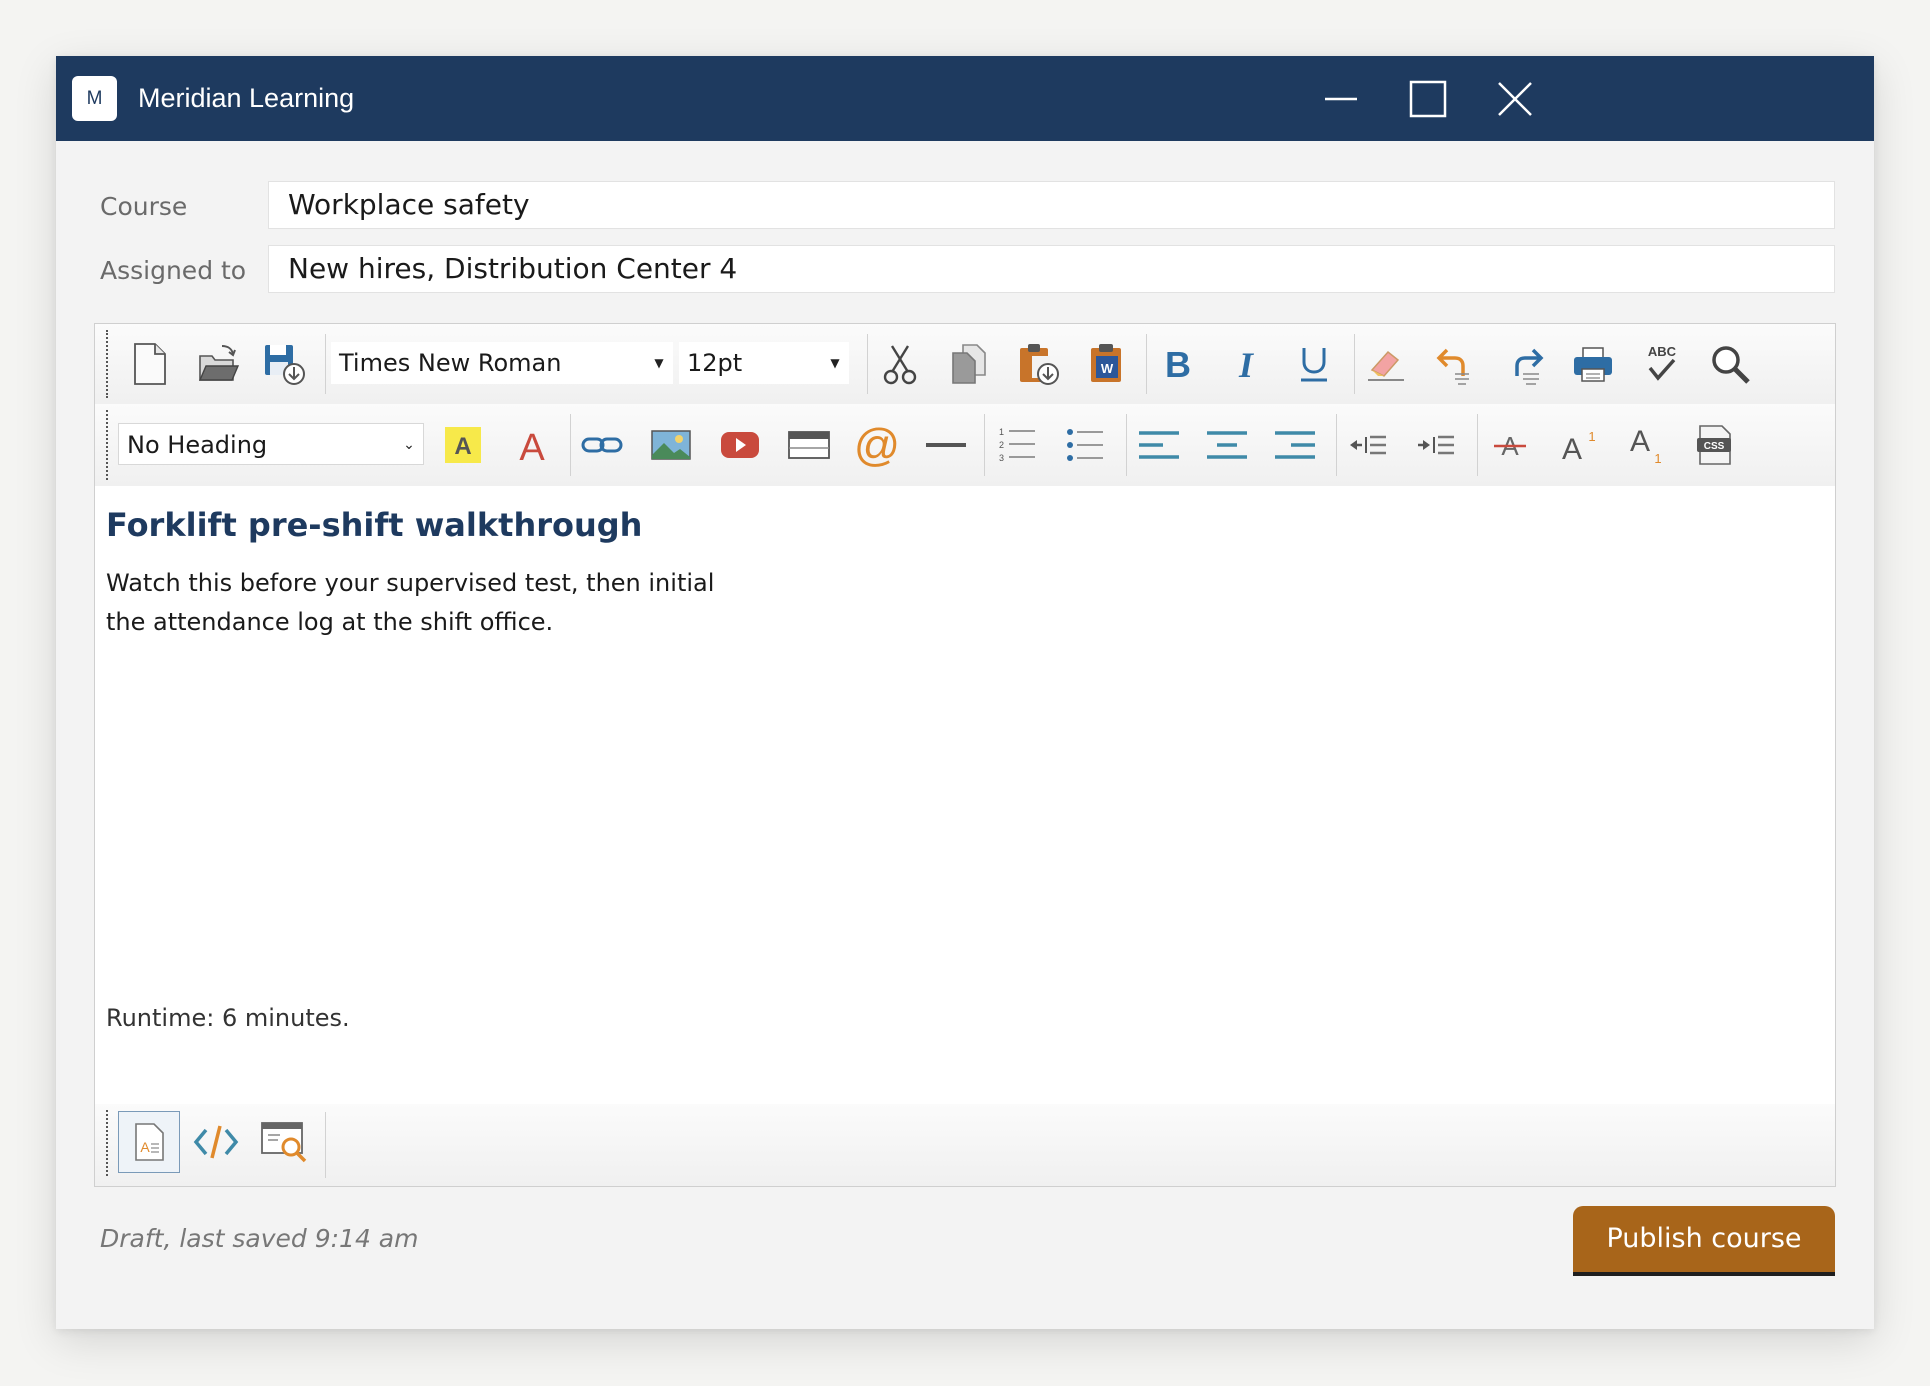 This screenshot has width=1930, height=1386. Describe the element at coordinates (216, 1142) in the screenshot. I see `code-view-button` at that location.